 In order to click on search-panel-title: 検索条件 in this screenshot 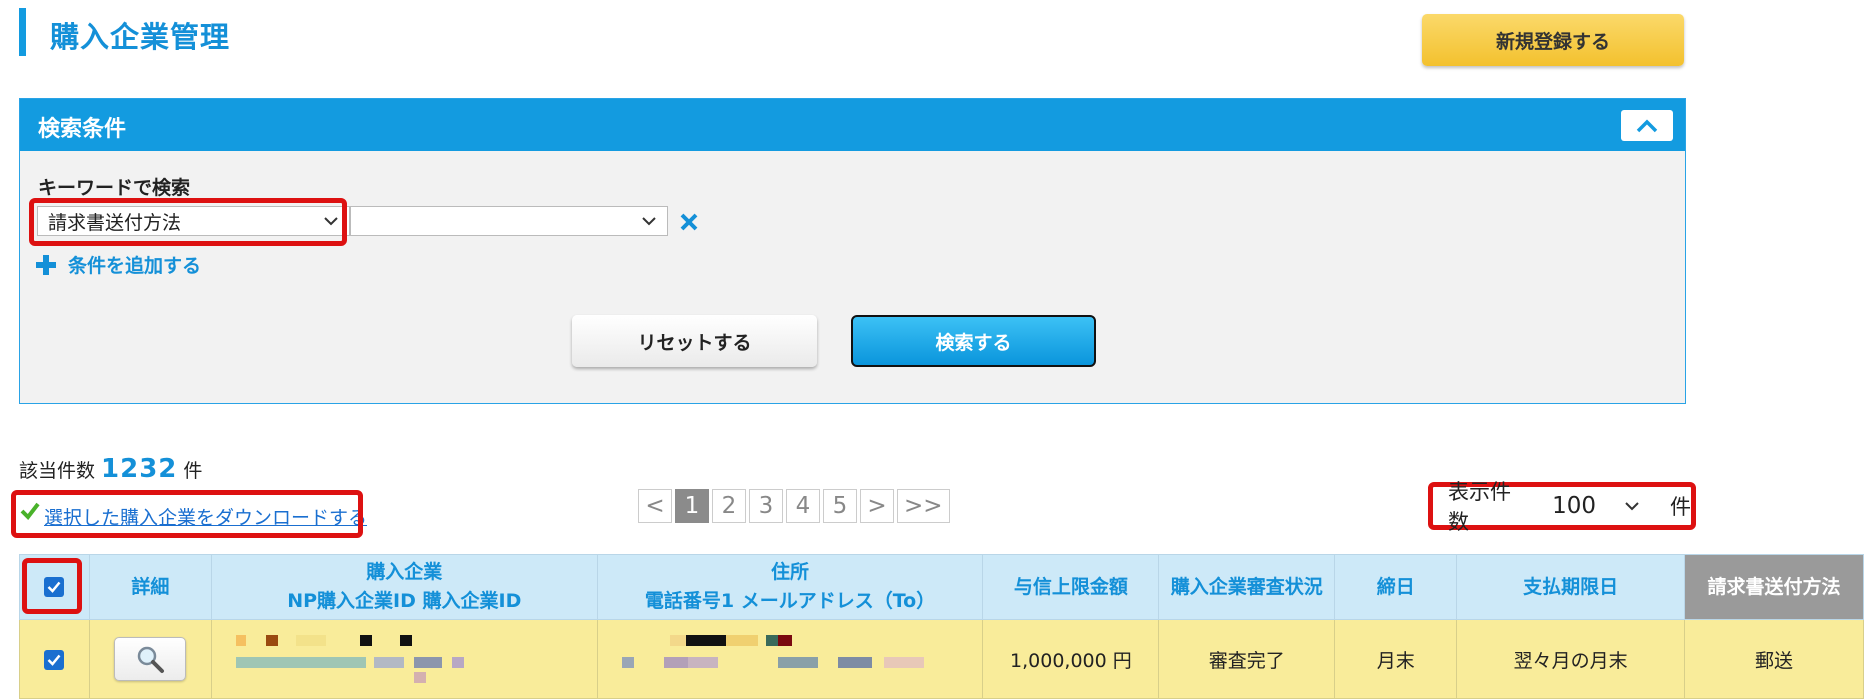, I will do `click(82, 129)`.